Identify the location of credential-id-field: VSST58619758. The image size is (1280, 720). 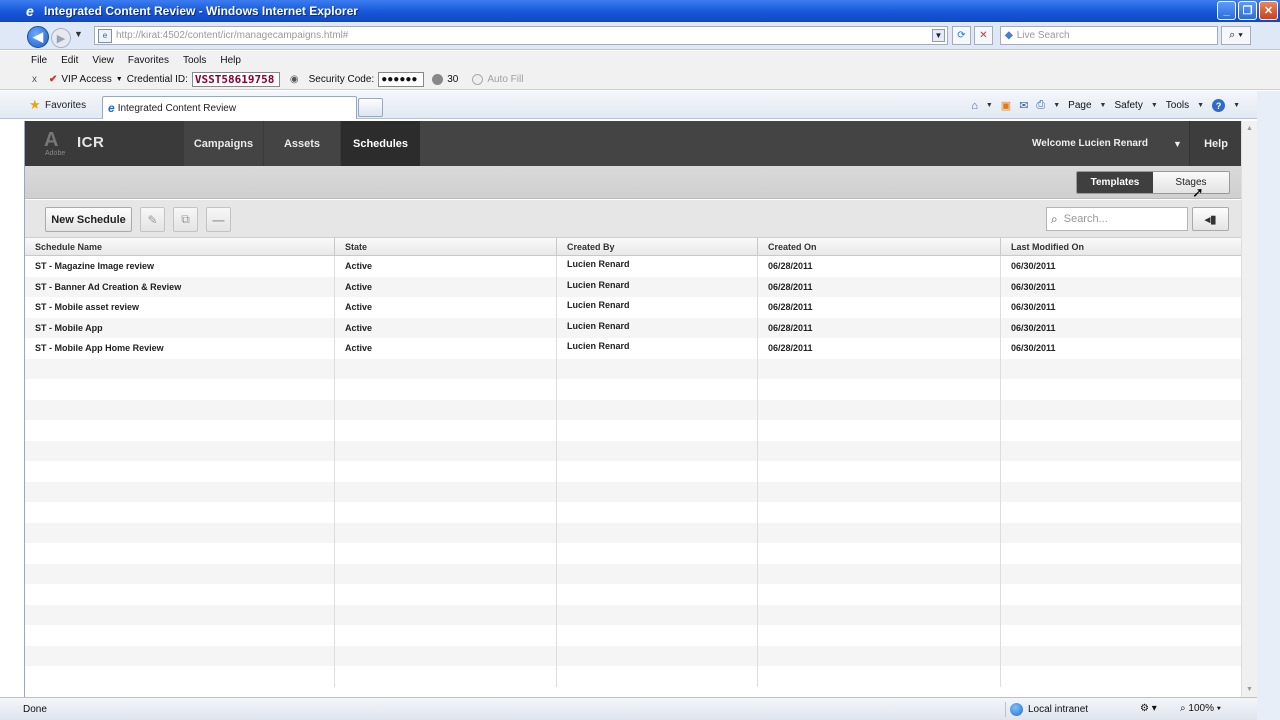
(235, 79).